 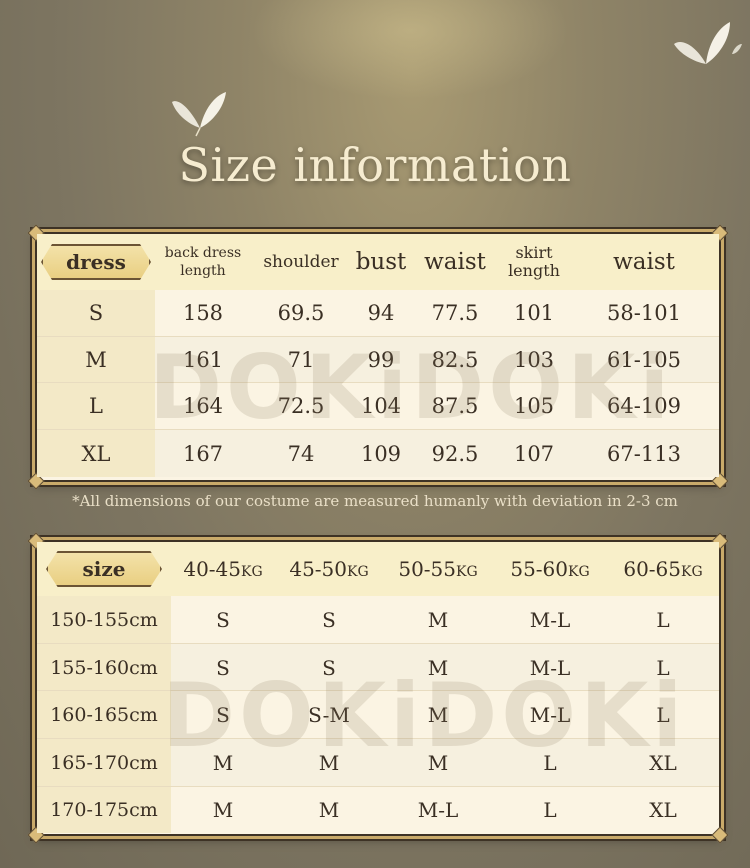 I want to click on header-back-dress-length: back dress length, so click(x=203, y=262).